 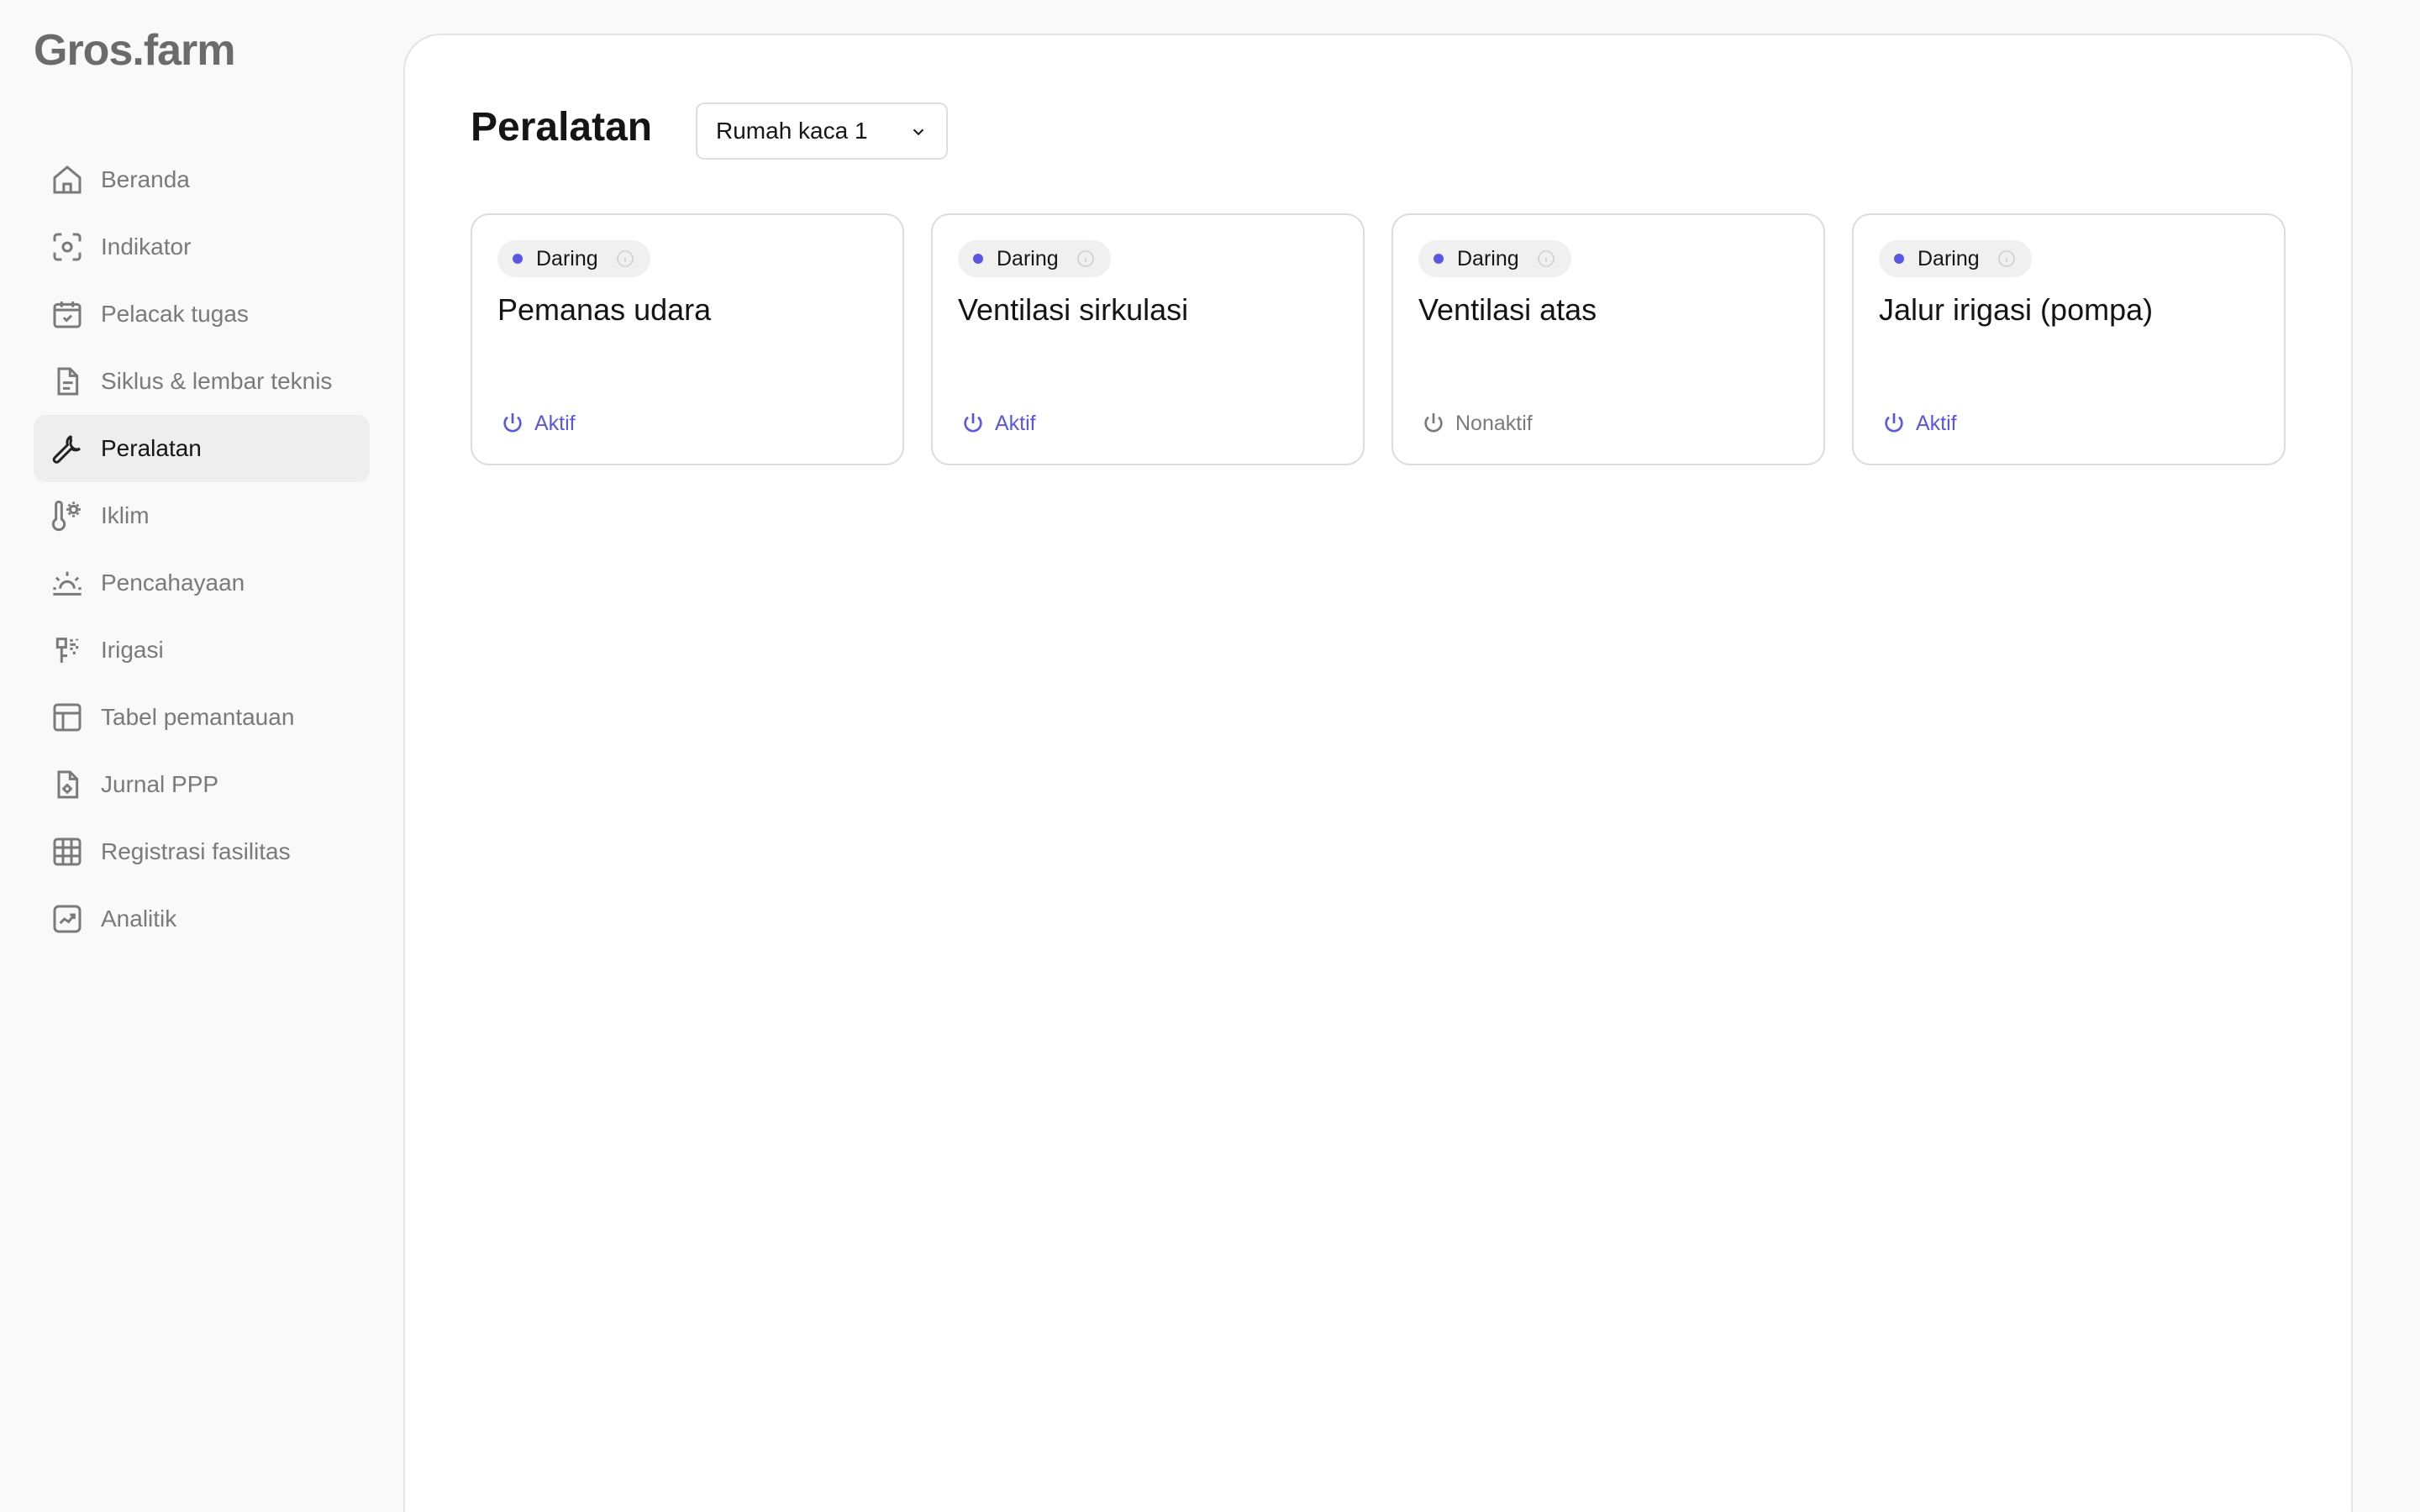 What do you see at coordinates (2069, 339) in the screenshot?
I see `equipment-card: Daring Jalur irigasi (pompa) Aktif` at bounding box center [2069, 339].